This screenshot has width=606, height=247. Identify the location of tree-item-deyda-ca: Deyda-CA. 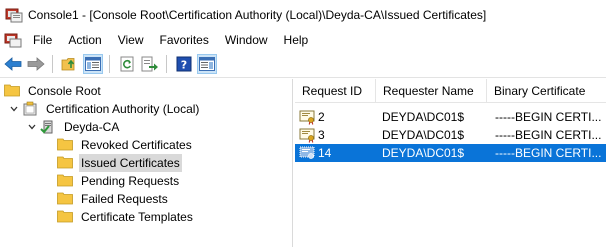
(73, 127).